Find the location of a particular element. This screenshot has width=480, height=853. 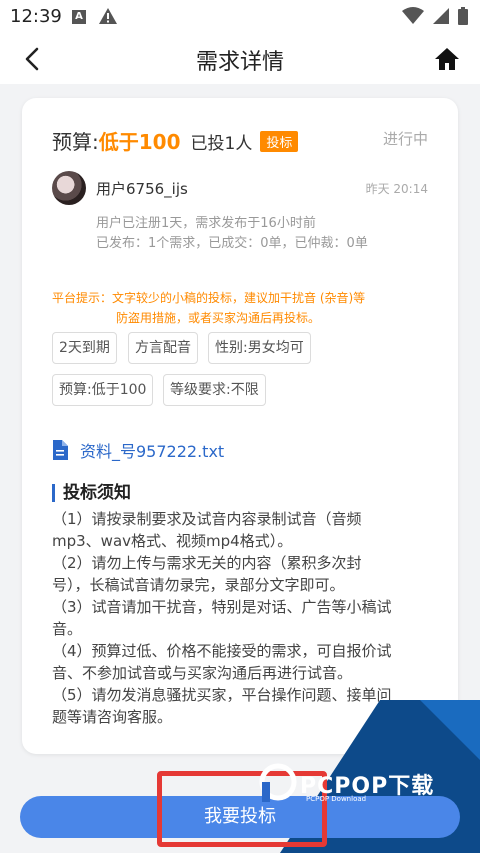

status-badge: 进行中 is located at coordinates (405, 139).